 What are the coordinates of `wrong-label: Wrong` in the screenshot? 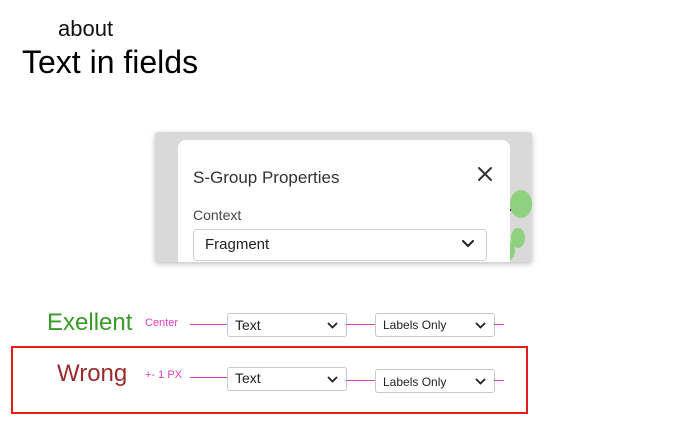 It's located at (92, 373).